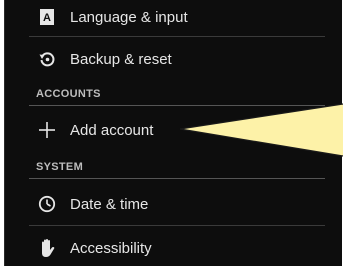  I want to click on settings-item-label: Backup & reset, so click(121, 59).